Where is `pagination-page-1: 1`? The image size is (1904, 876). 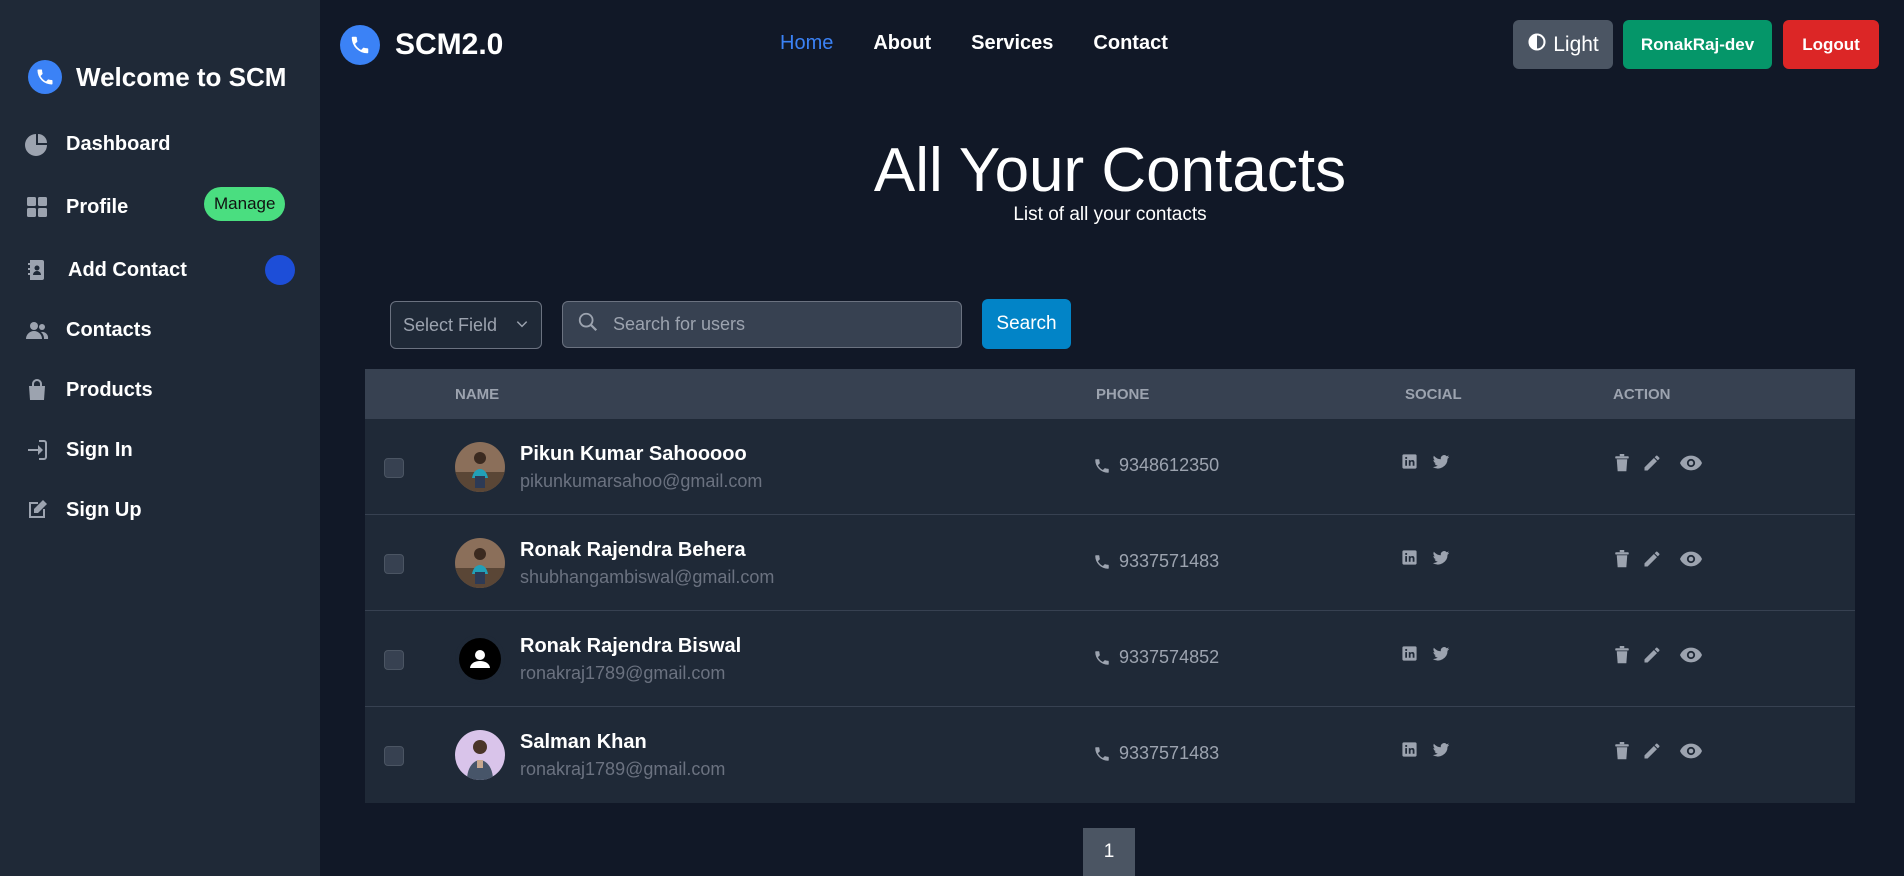
pagination-page-1: 1 is located at coordinates (1109, 852).